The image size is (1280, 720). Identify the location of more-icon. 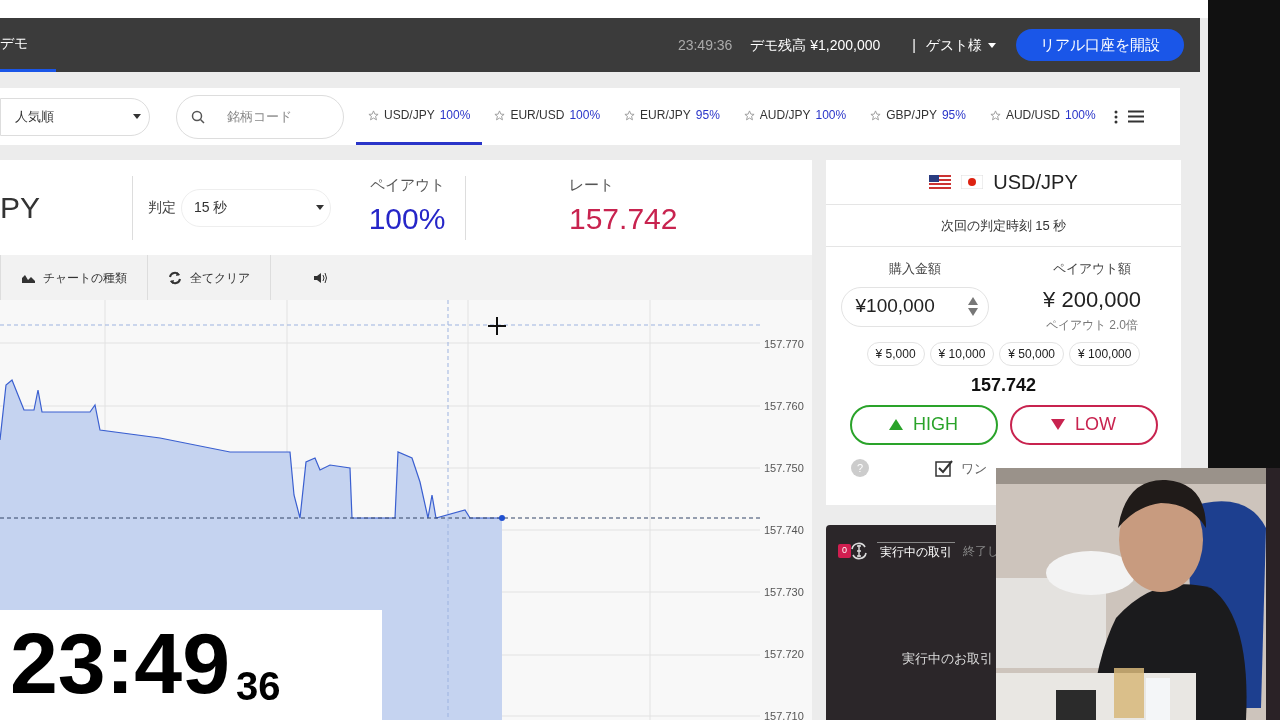
(1115, 116).